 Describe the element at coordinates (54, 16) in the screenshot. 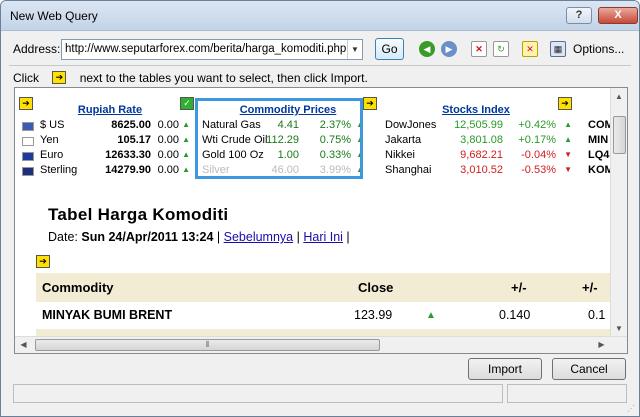

I see `window-title: New Web Query` at that location.